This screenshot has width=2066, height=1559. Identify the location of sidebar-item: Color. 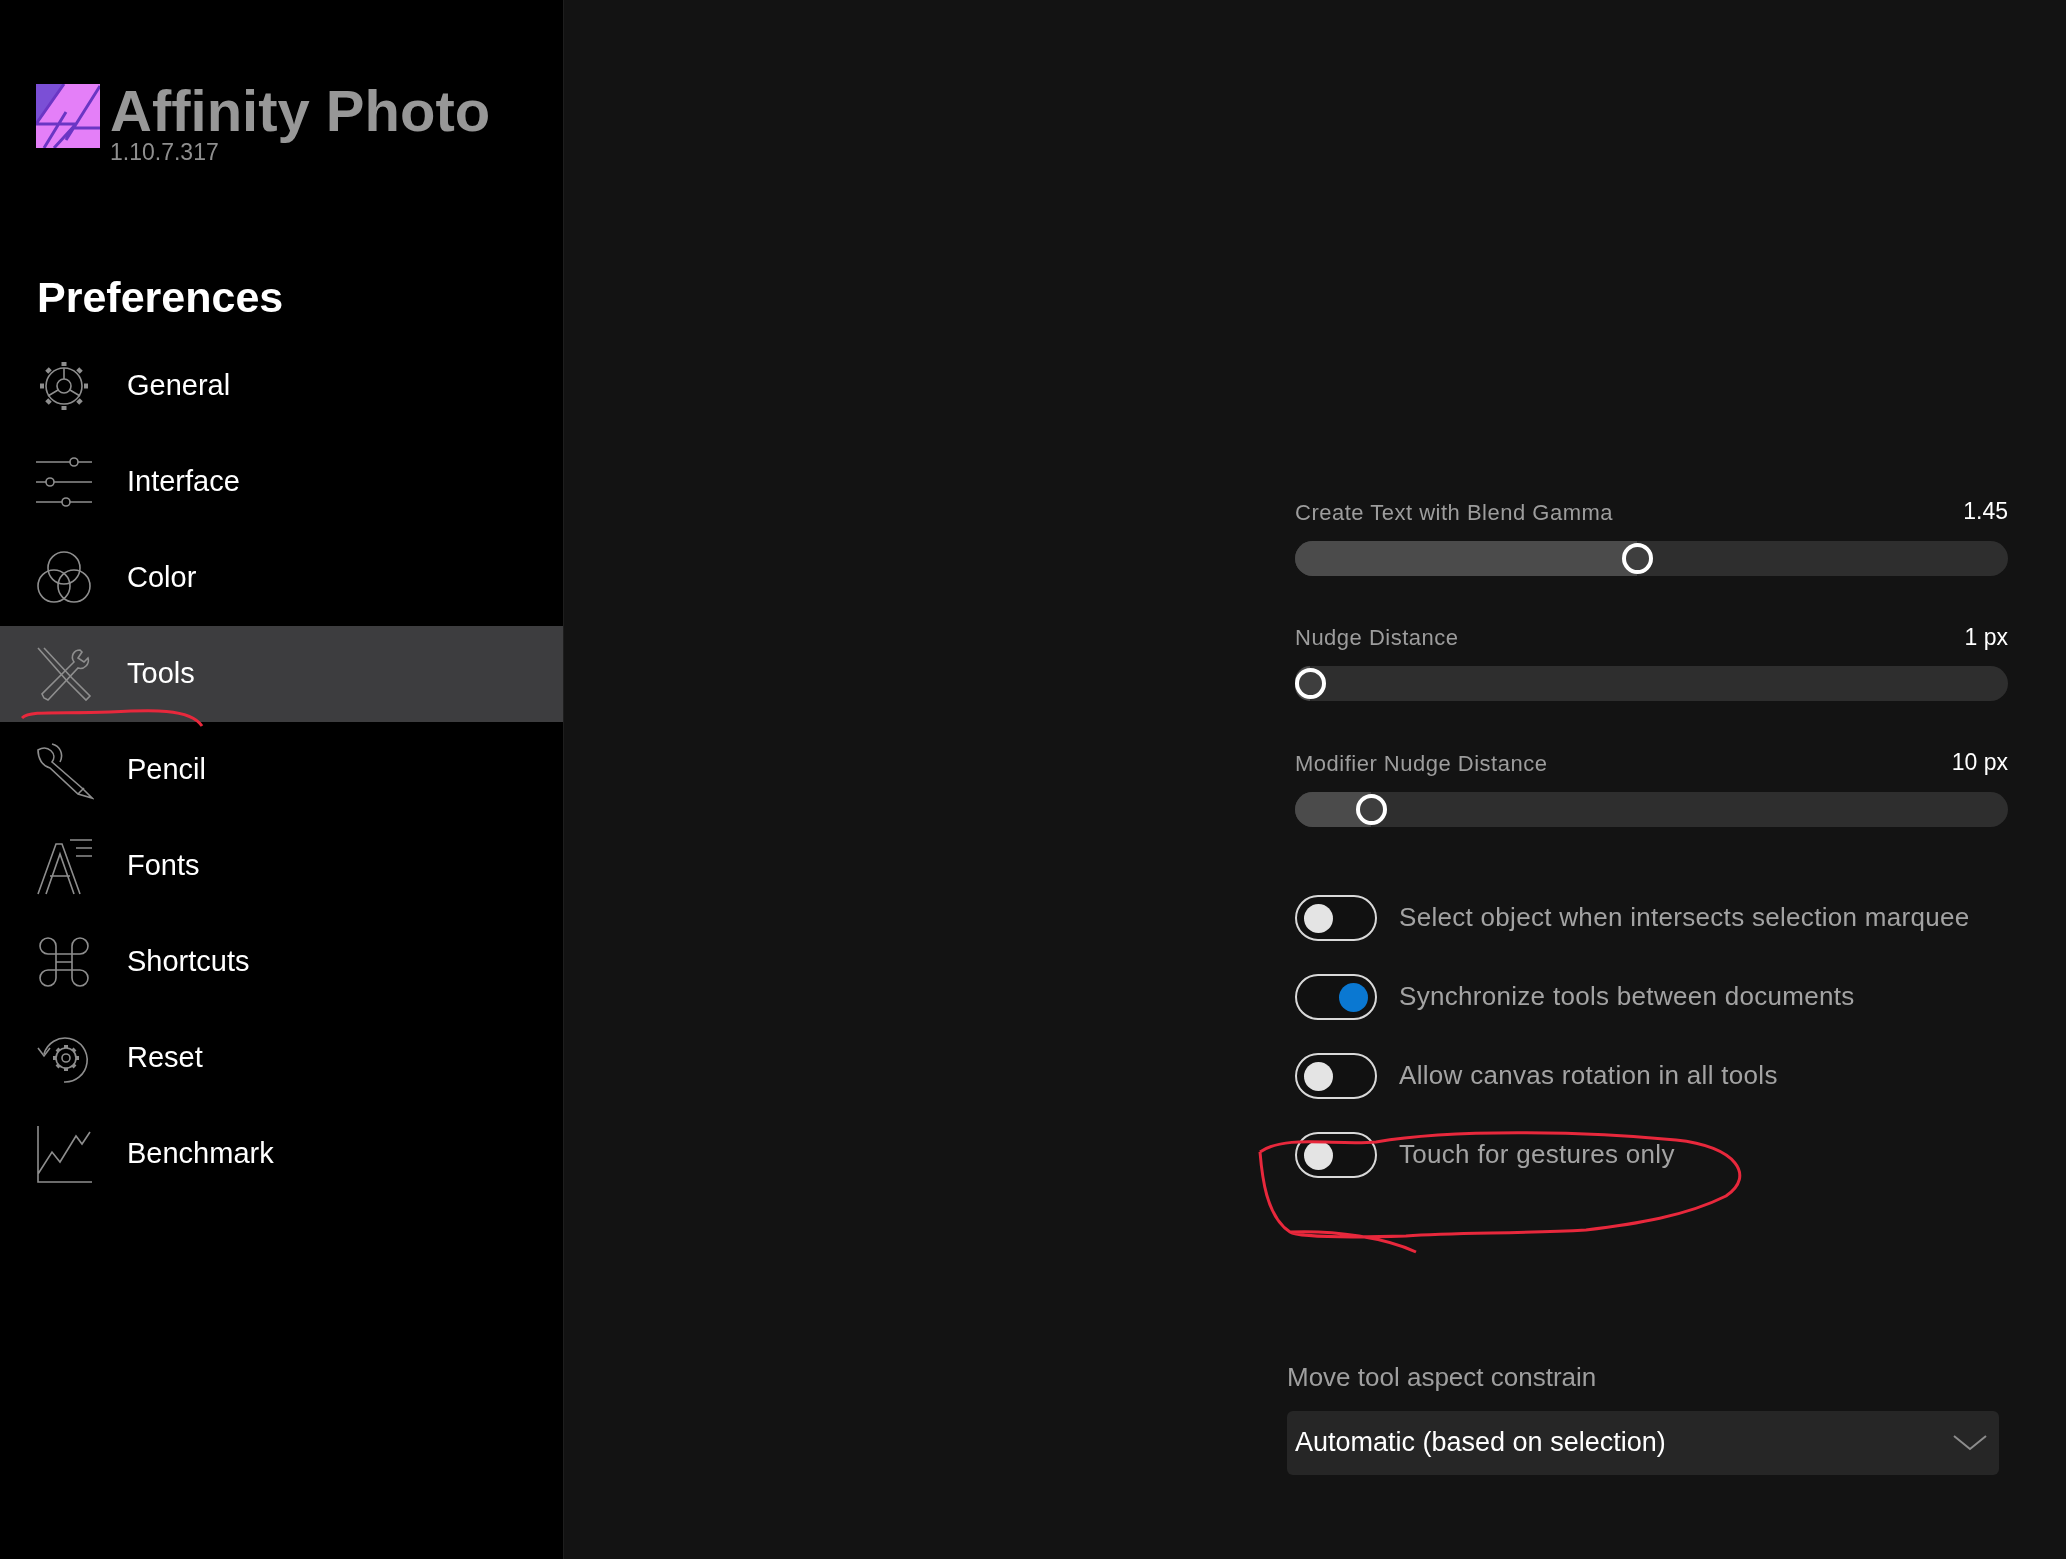
(281, 577).